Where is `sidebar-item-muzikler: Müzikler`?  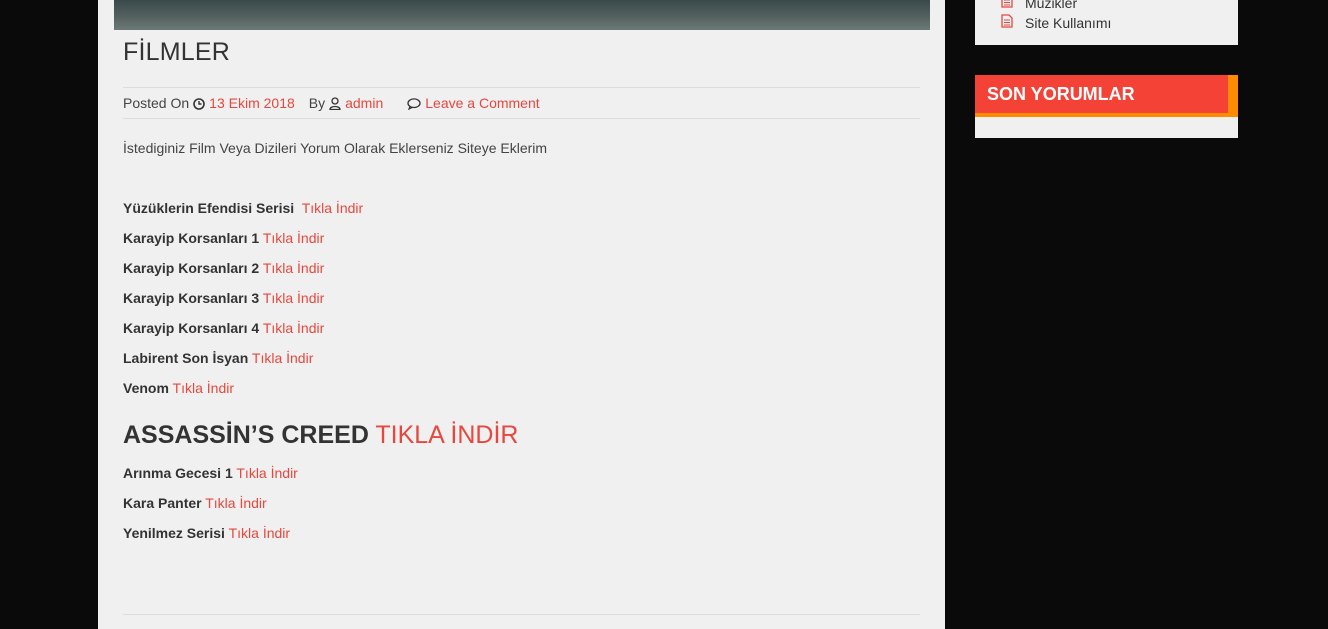
sidebar-item-muzikler: Müzikler is located at coordinates (1039, 5).